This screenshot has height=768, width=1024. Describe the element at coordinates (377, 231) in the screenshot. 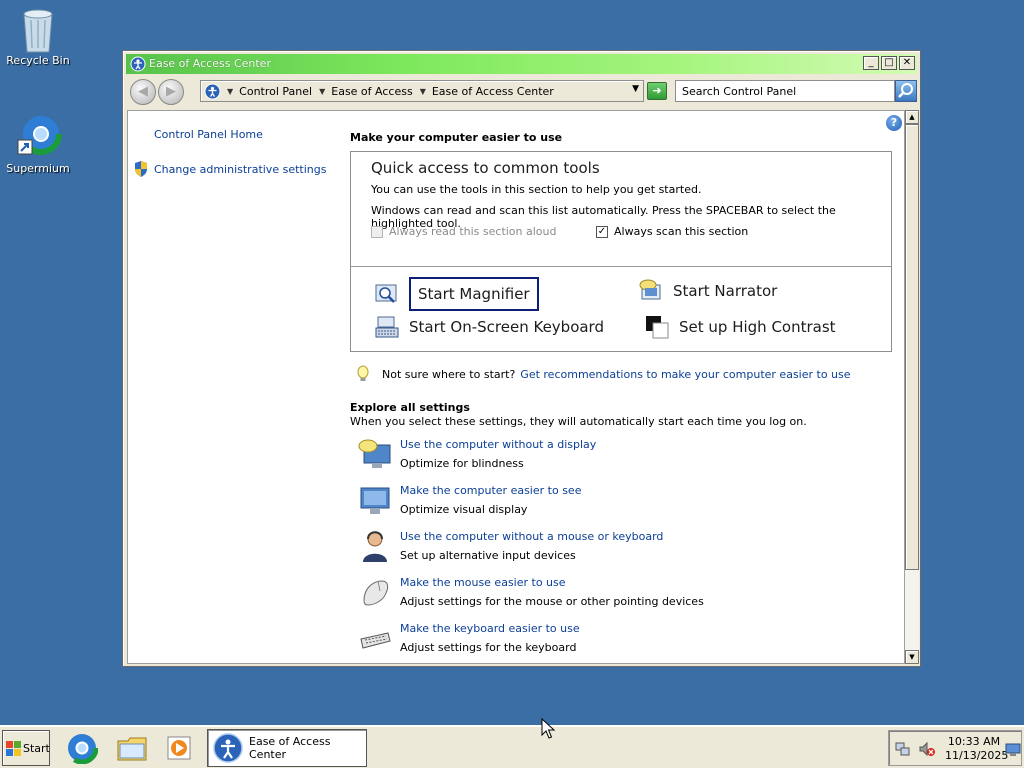

I see `checkbox-box` at that location.